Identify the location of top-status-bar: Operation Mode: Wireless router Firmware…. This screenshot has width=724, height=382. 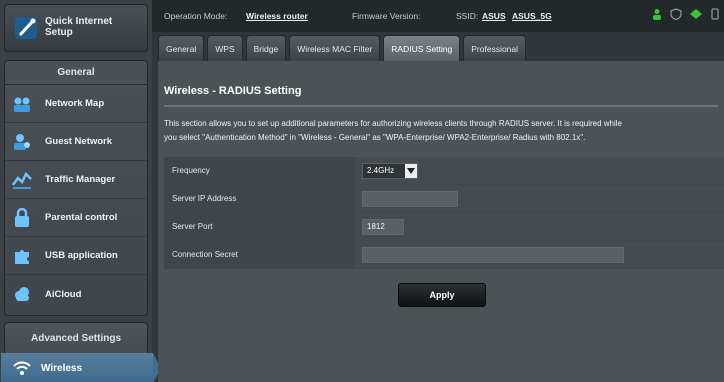
(438, 16).